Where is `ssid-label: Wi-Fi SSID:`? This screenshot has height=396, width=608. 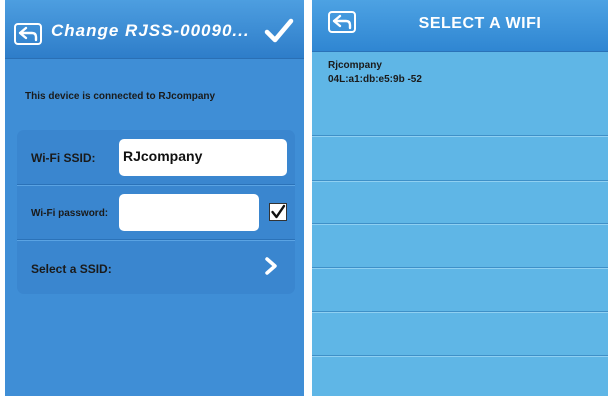
ssid-label: Wi-Fi SSID: is located at coordinates (63, 158).